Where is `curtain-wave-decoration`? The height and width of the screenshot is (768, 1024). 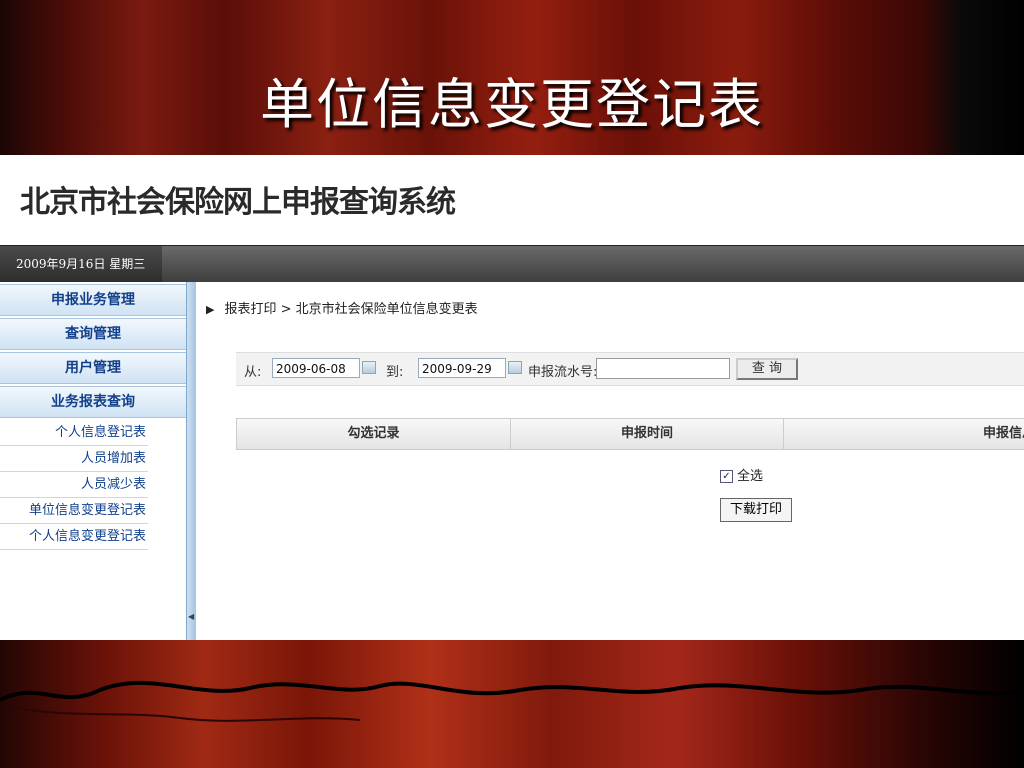 curtain-wave-decoration is located at coordinates (512, 701).